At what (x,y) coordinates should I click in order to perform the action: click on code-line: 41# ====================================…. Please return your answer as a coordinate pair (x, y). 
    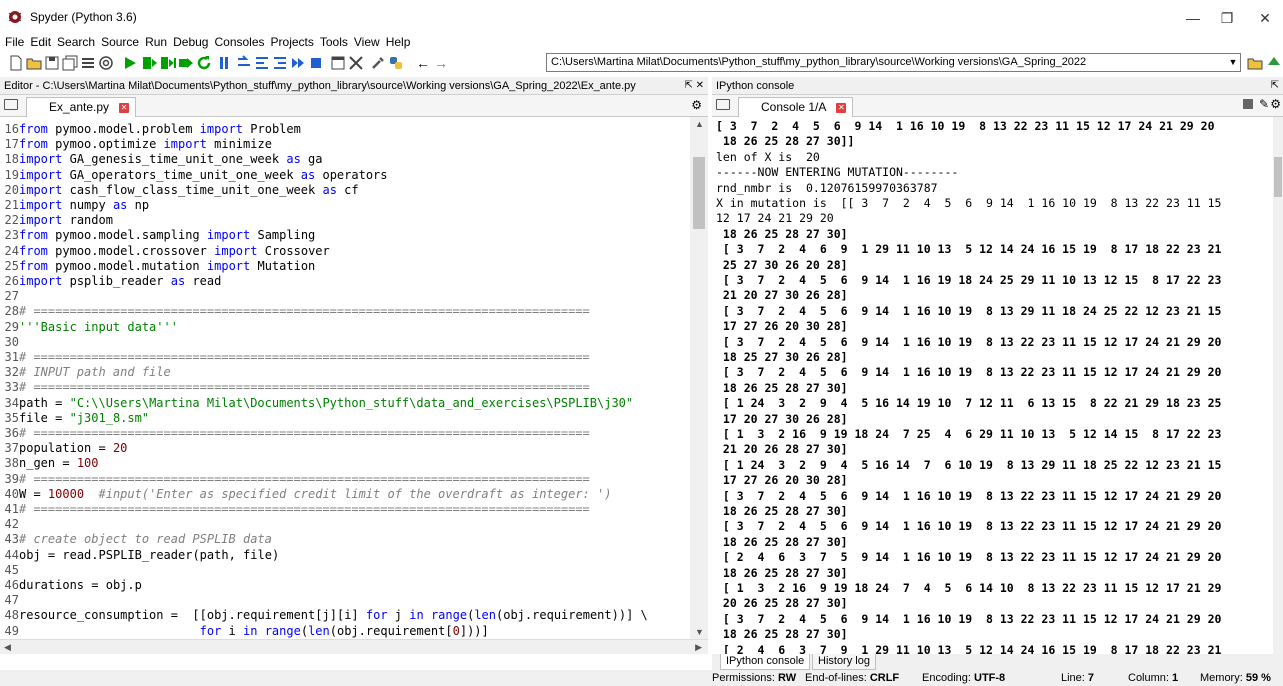
    Looking at the image, I should click on (295, 509).